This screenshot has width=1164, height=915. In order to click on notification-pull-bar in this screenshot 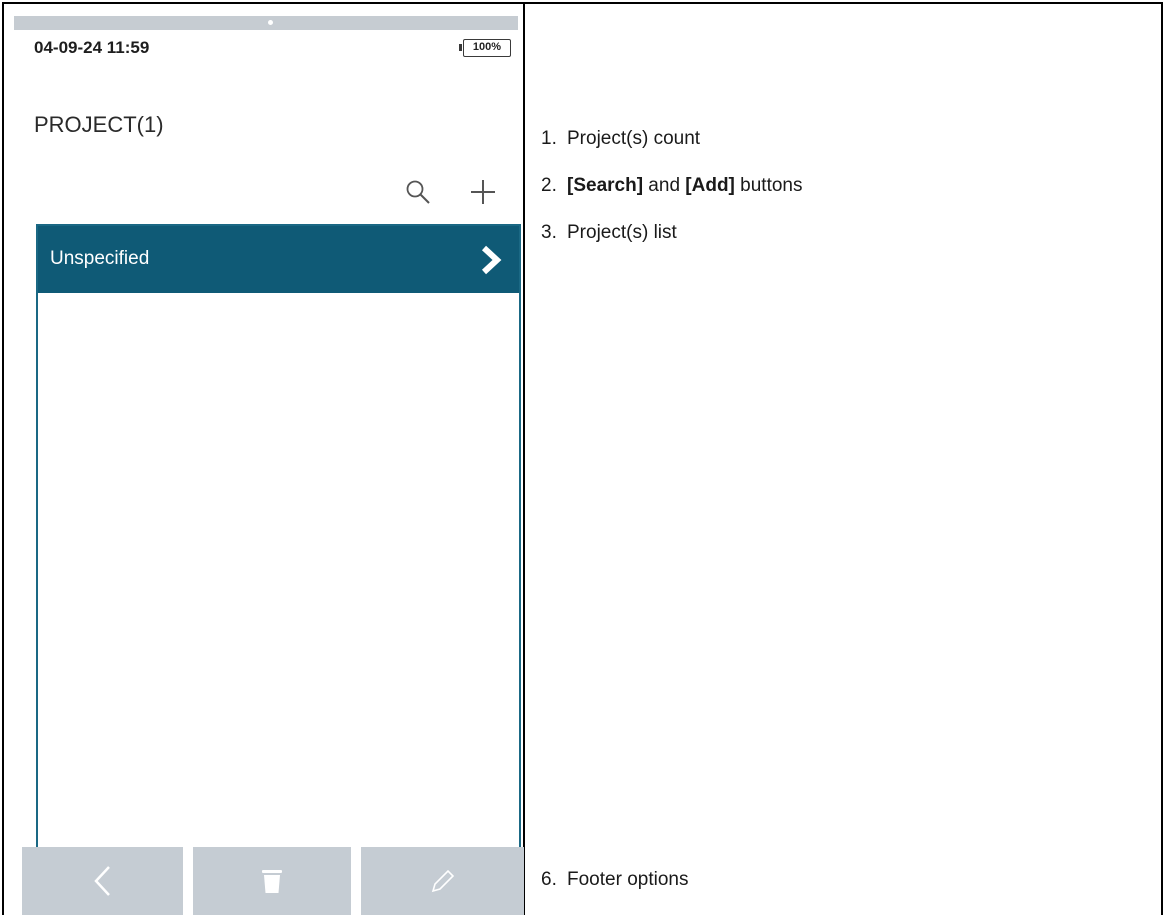, I will do `click(266, 23)`.